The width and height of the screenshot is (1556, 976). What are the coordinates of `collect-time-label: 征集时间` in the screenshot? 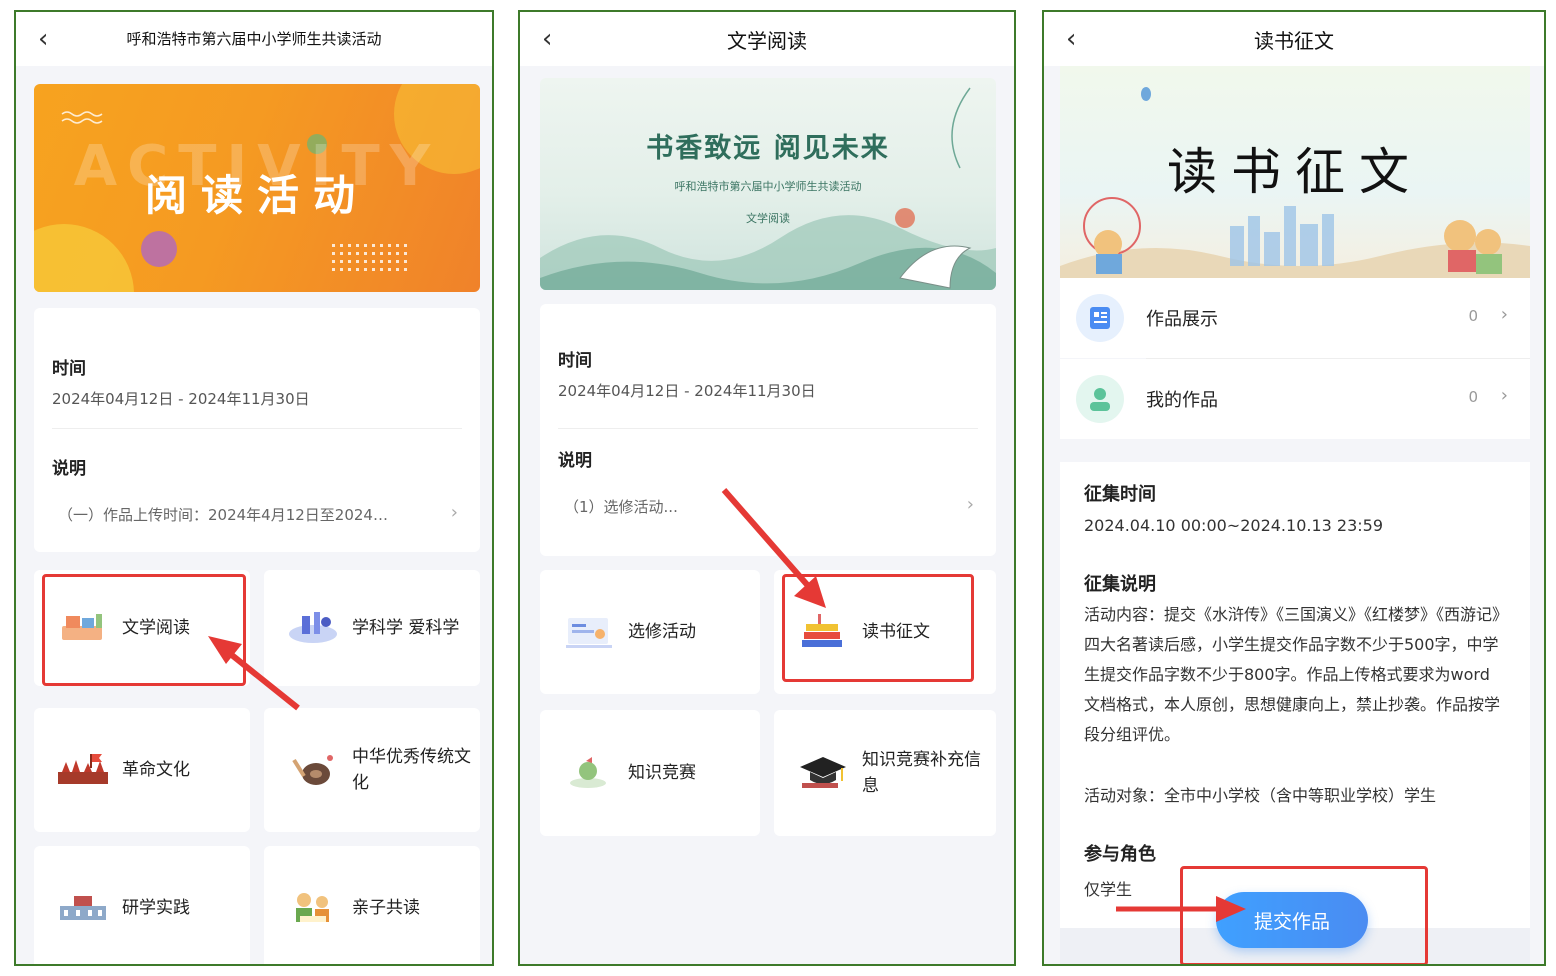 It's located at (1120, 494).